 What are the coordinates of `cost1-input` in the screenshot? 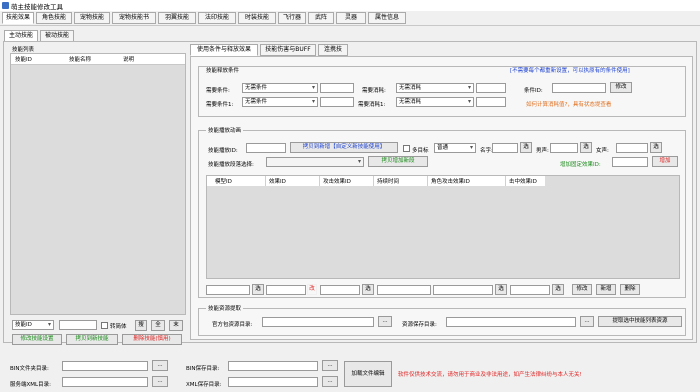 It's located at (491, 88).